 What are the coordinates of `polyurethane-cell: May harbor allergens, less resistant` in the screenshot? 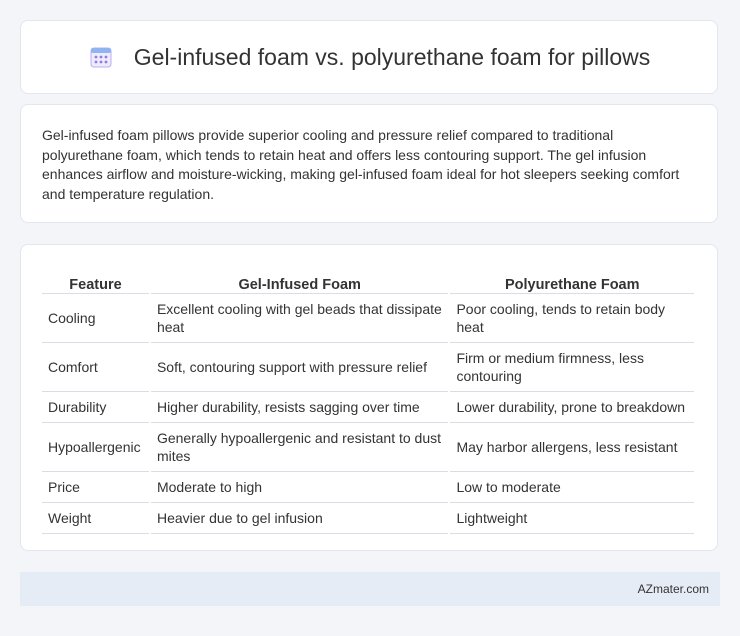 It's located at (572, 447).